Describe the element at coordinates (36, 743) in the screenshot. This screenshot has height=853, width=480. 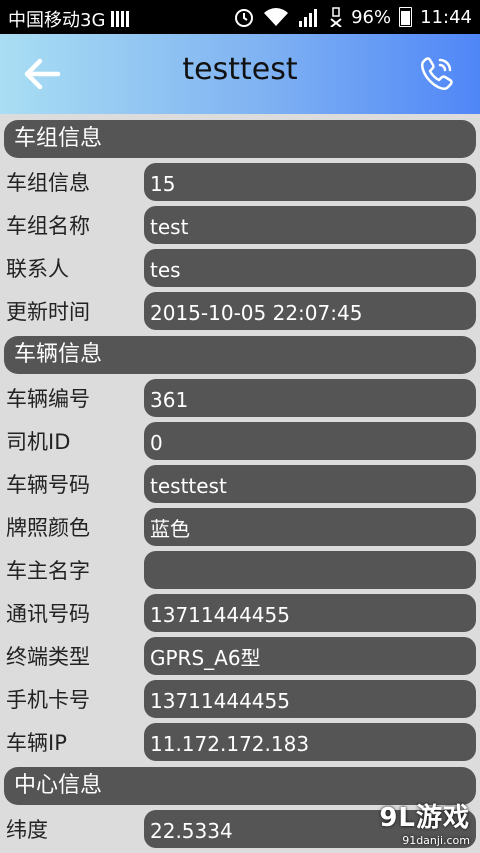
I see `row-label: 车辆IP` at that location.